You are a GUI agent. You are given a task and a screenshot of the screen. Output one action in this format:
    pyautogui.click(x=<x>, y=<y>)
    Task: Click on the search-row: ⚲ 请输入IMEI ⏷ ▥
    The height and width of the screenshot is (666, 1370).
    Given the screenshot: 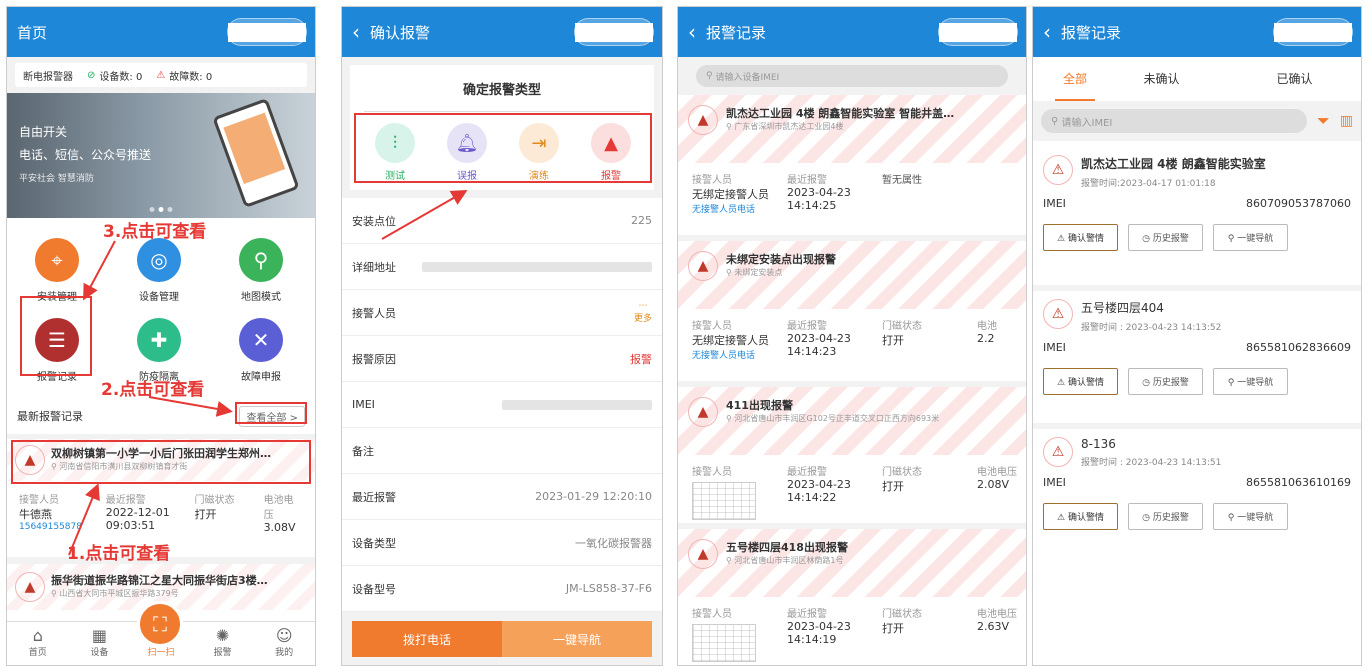 What is the action you would take?
    pyautogui.click(x=1197, y=121)
    